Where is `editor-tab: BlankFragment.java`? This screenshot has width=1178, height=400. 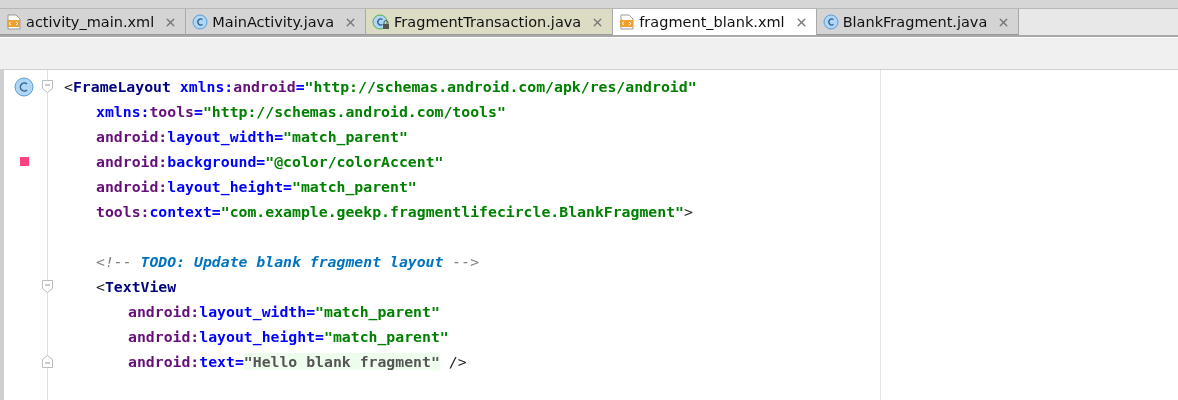 editor-tab: BlankFragment.java is located at coordinates (918, 22).